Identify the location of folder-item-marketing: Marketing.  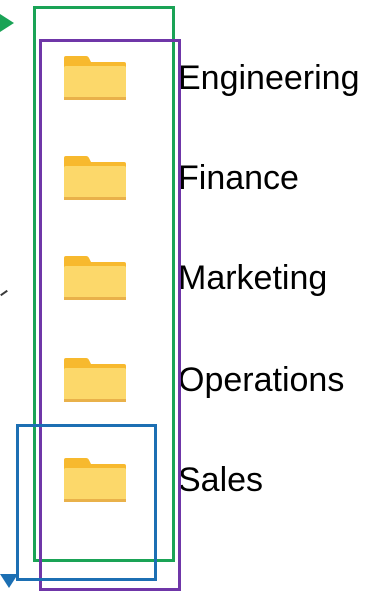
(220, 278).